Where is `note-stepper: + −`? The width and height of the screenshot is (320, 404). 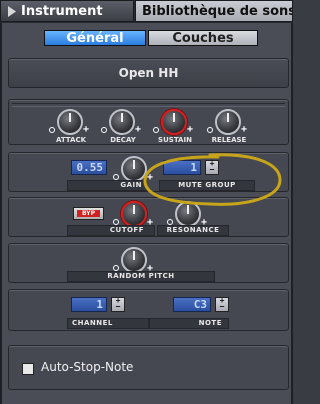
note-stepper: + − is located at coordinates (222, 304).